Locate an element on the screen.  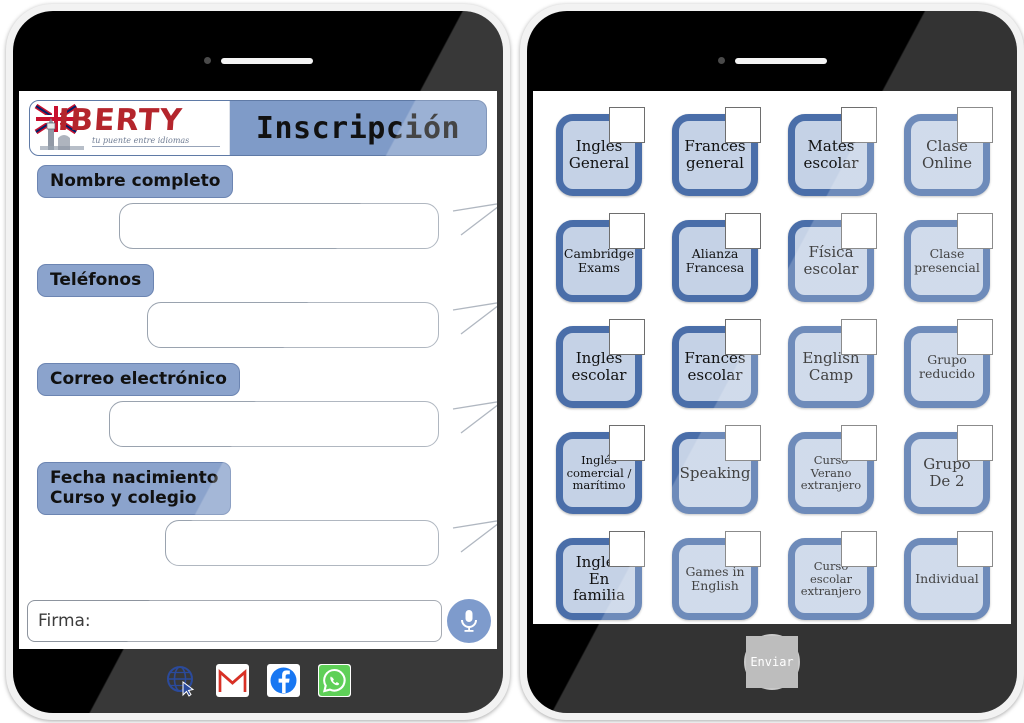
course-cell: Francés escolar is located at coordinates (715, 367).